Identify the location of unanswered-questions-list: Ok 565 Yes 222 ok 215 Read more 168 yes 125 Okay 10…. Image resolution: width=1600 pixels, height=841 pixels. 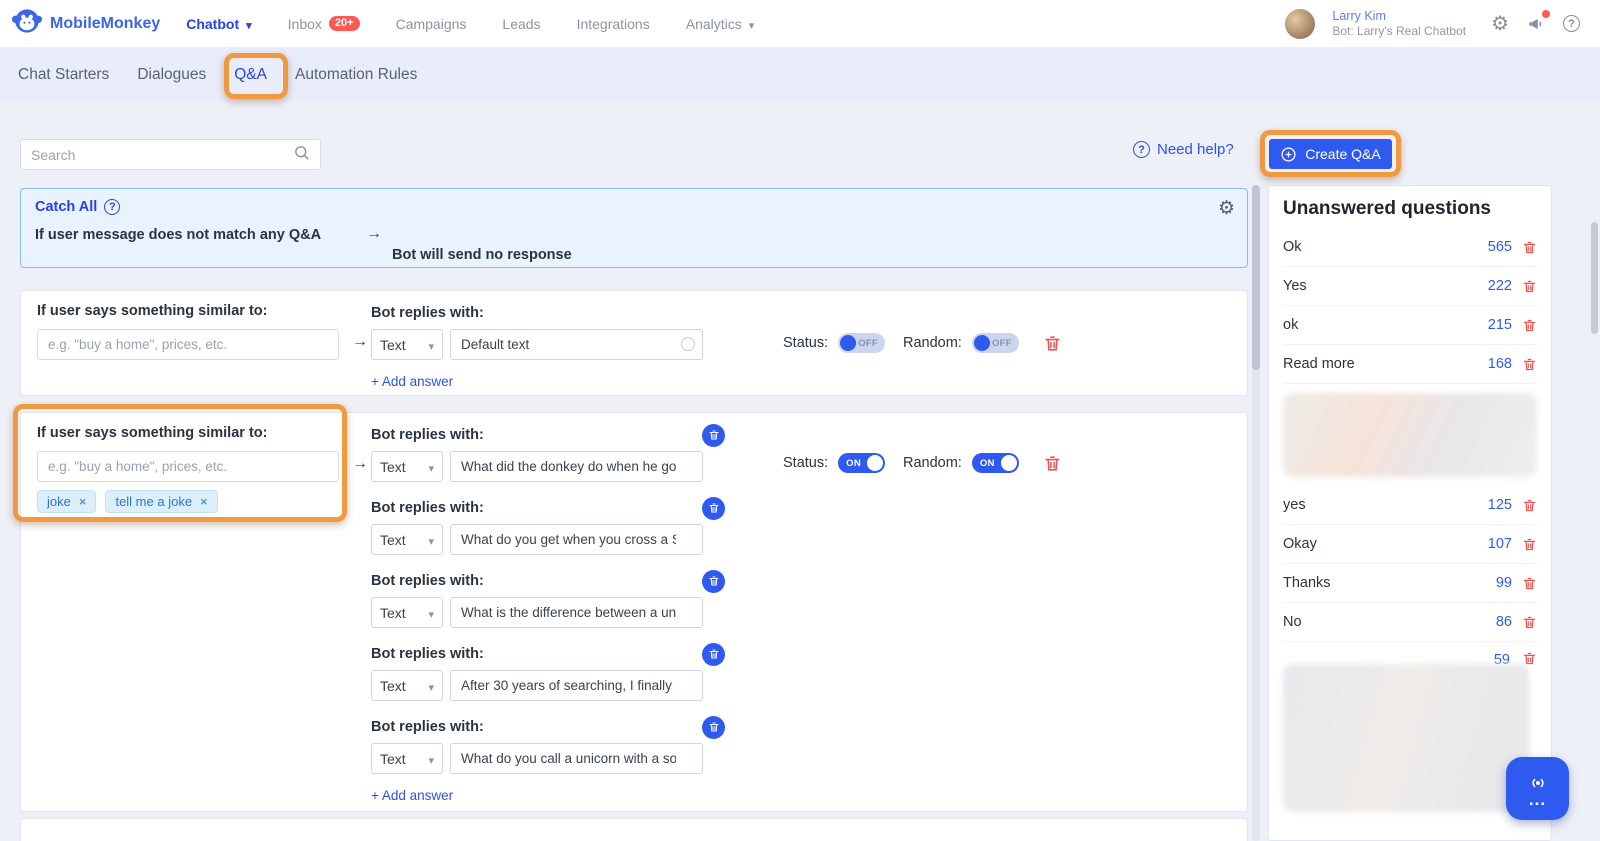
(1410, 520).